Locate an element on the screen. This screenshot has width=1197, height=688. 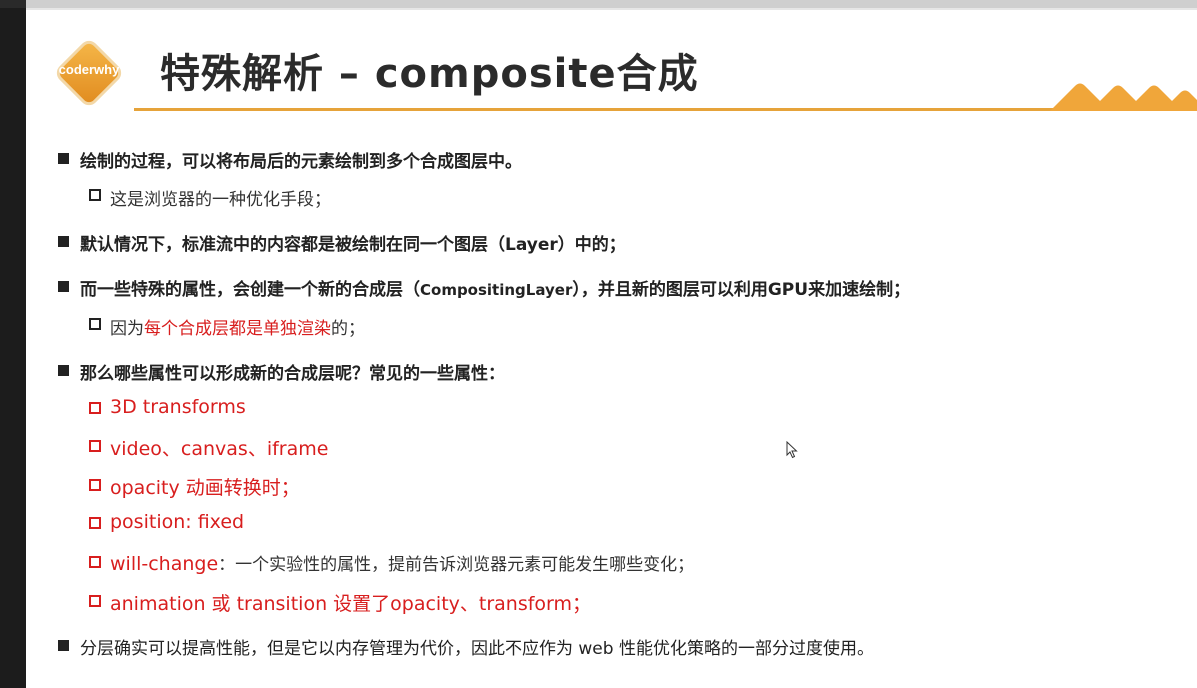
property-item: 3D transforms is located at coordinates (178, 407).